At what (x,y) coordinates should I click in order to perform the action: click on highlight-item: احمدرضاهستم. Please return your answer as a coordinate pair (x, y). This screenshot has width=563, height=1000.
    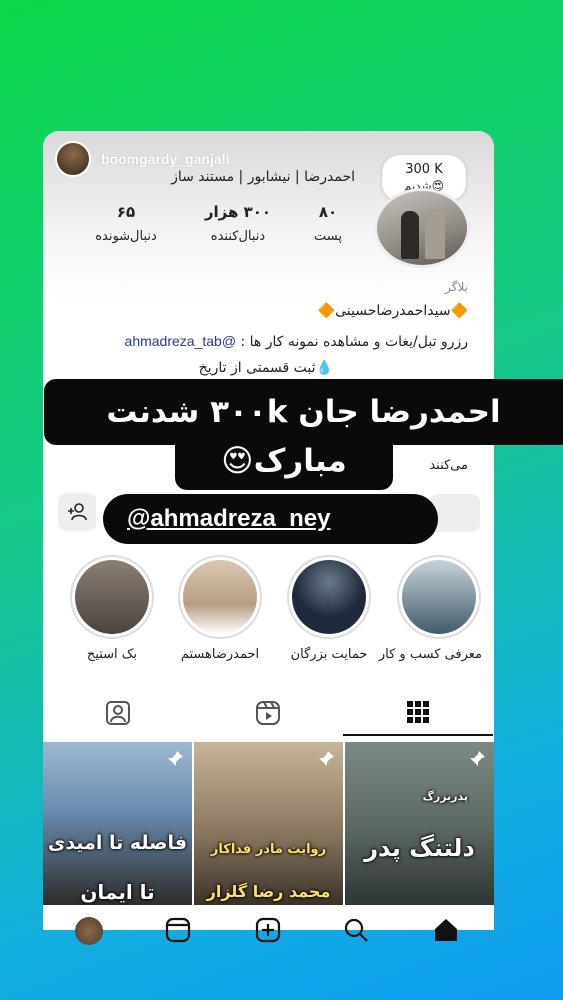
    Looking at the image, I should click on (220, 608).